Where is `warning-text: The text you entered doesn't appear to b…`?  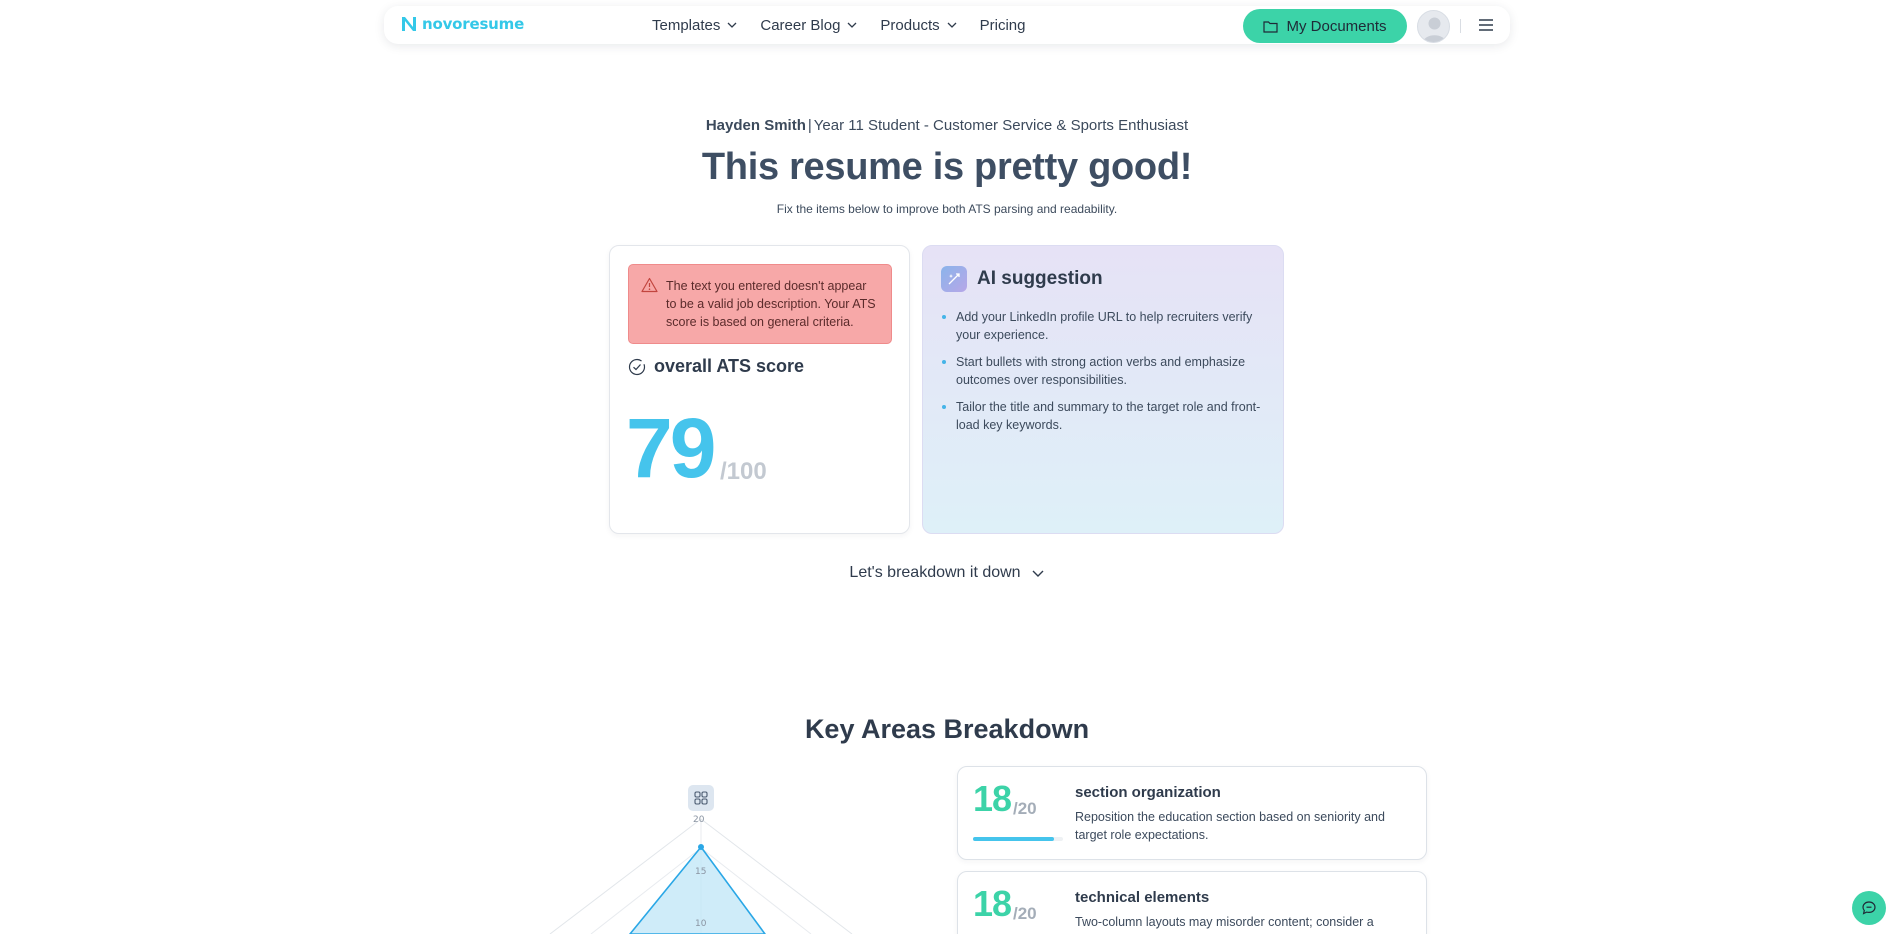
warning-text: The text you entered doesn't appear to b… is located at coordinates (771, 304).